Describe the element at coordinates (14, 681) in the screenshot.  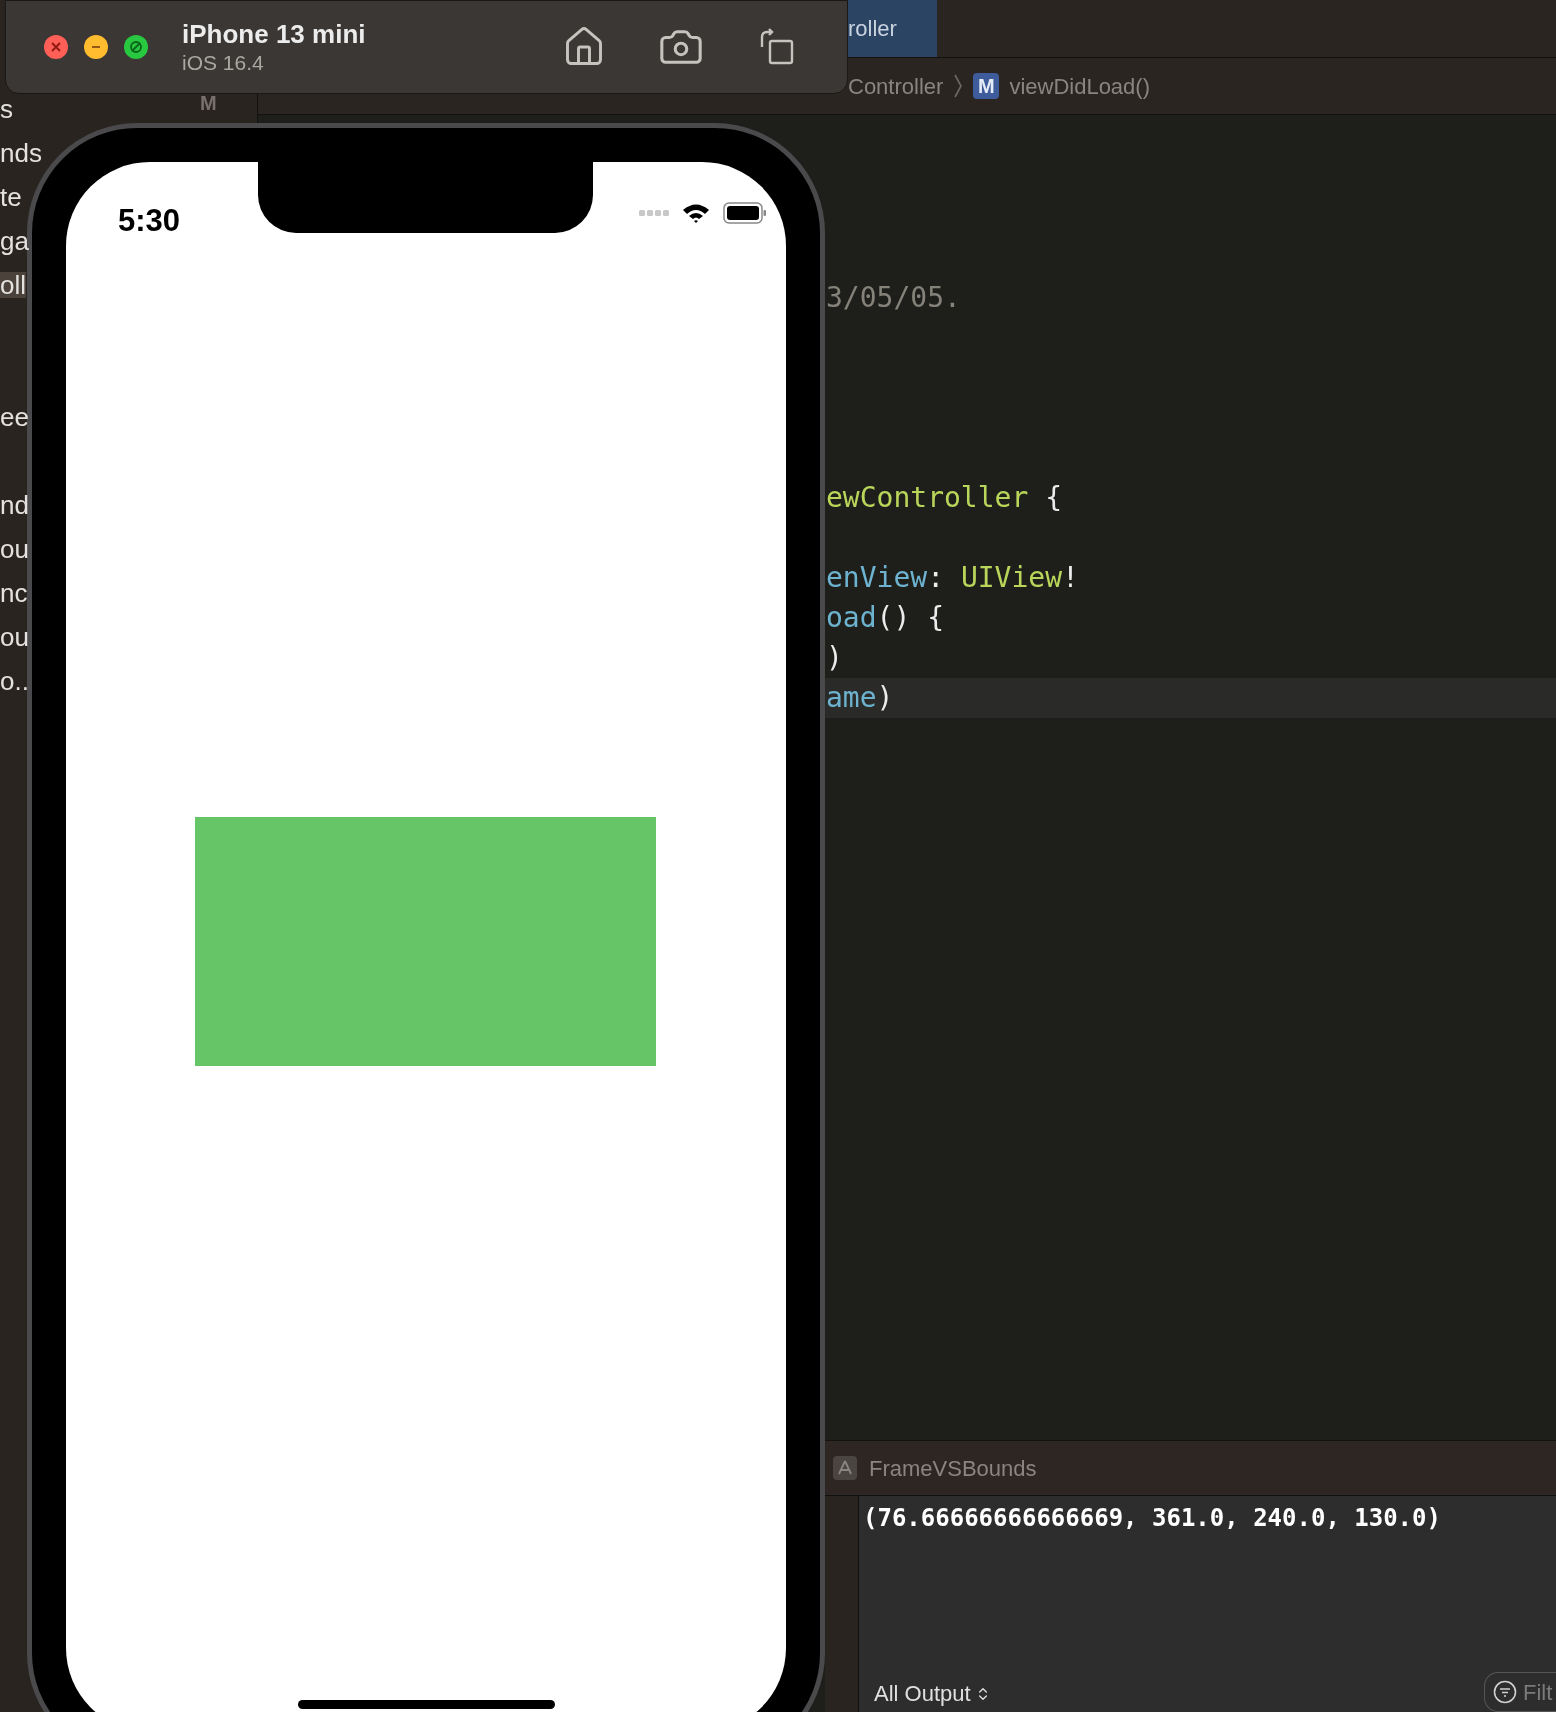
I see `sidebar-item: o..` at that location.